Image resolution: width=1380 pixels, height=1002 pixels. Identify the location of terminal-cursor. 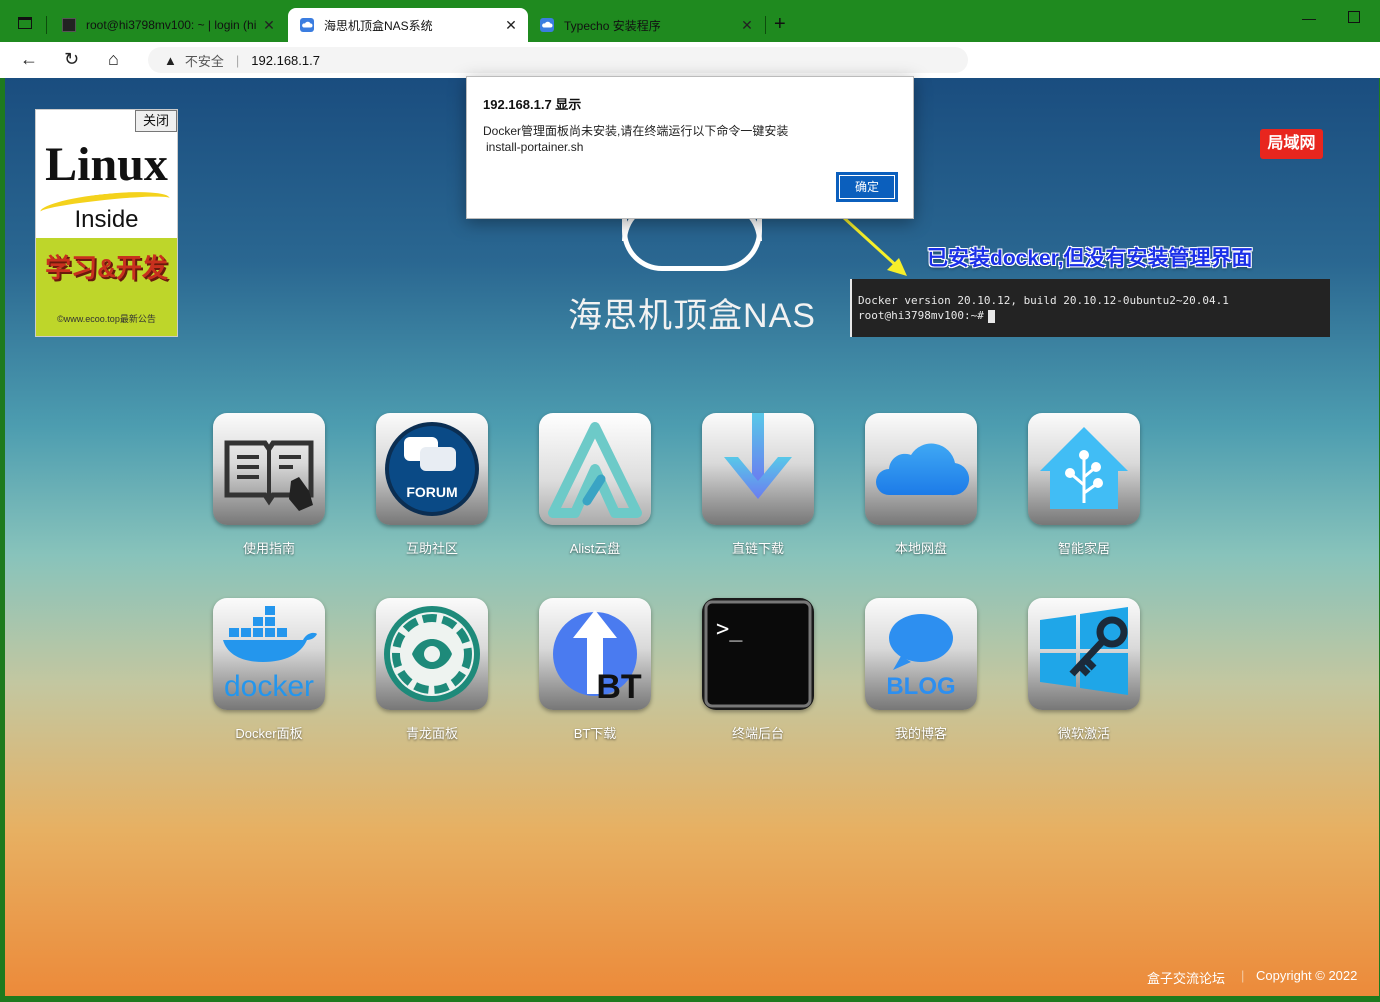
(991, 316).